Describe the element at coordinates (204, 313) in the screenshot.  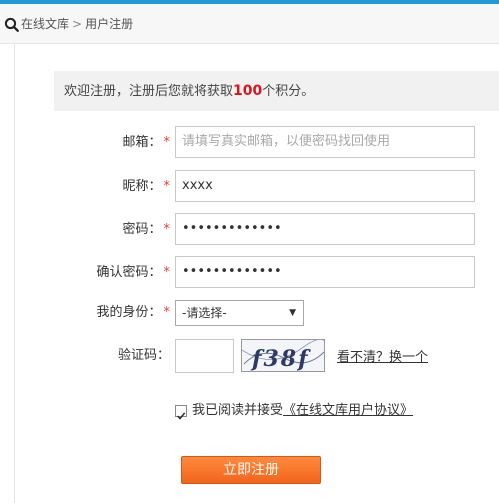
I see `identity-selected-value: -请选择-` at that location.